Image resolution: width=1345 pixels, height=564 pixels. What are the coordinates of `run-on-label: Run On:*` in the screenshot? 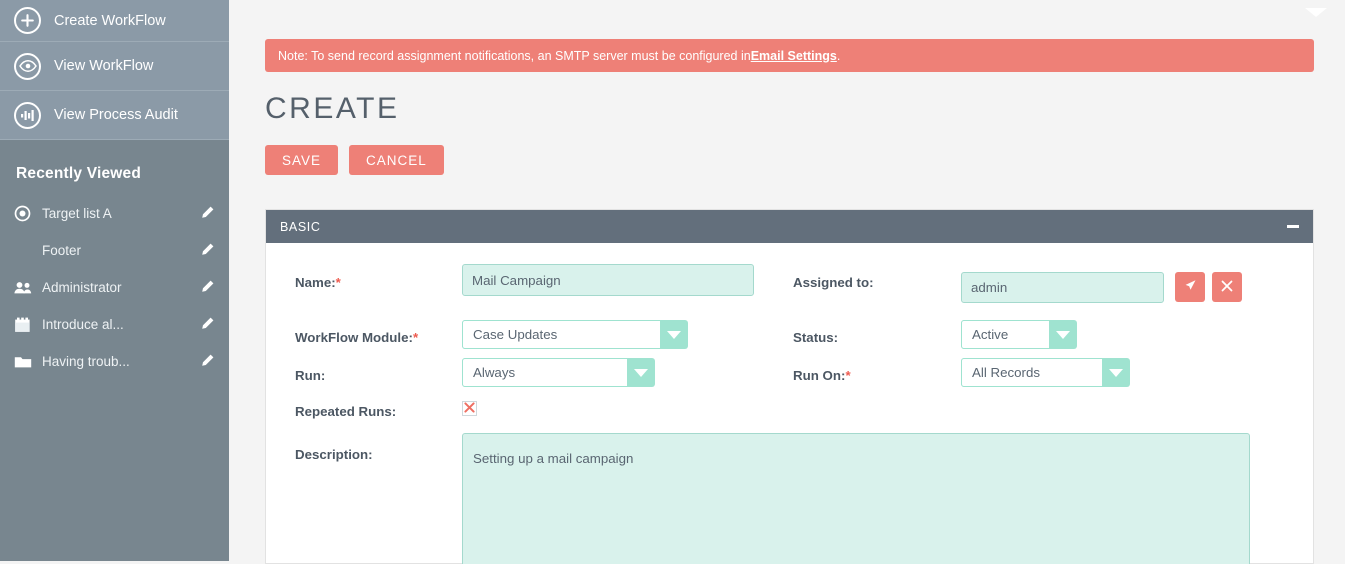 It's located at (822, 375).